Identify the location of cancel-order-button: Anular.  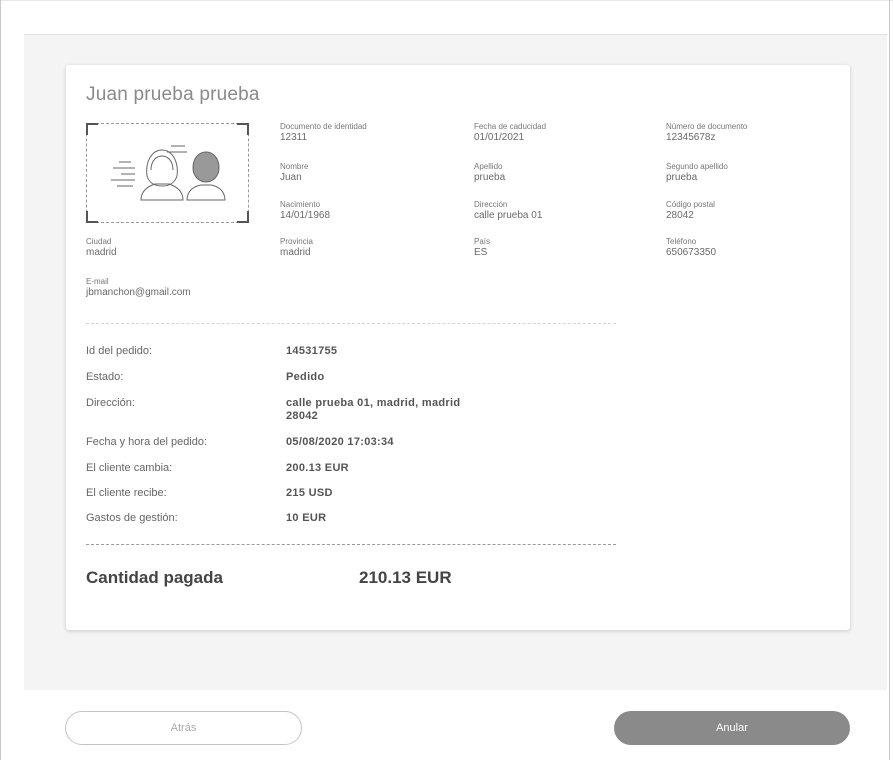
(732, 728).